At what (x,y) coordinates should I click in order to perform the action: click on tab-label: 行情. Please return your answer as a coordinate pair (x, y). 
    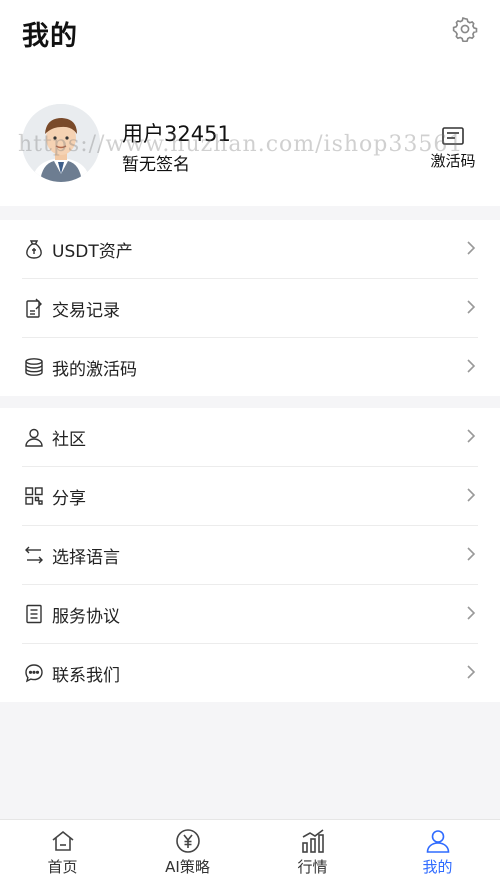
    Looking at the image, I should click on (312, 867).